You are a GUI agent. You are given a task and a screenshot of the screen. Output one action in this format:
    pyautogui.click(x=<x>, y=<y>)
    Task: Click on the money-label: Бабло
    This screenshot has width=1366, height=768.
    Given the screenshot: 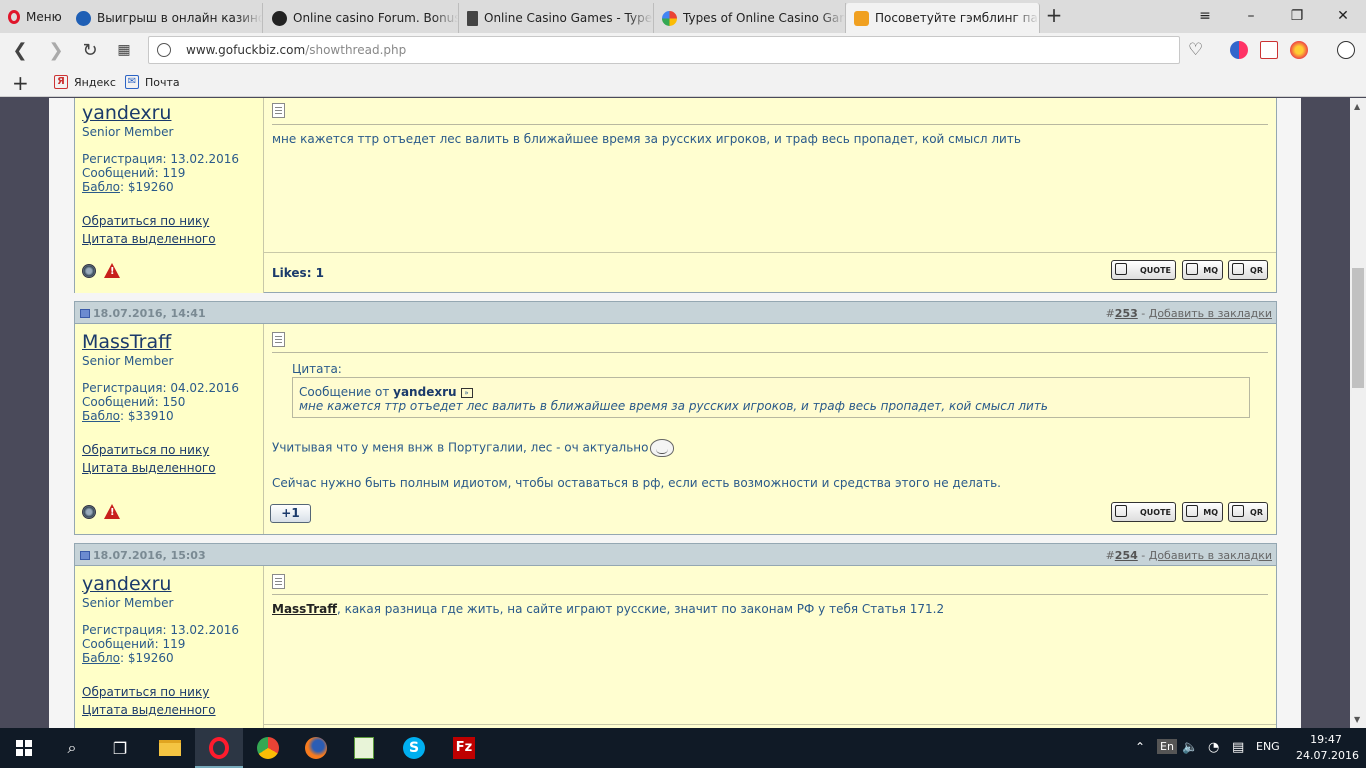 What is the action you would take?
    pyautogui.click(x=101, y=416)
    